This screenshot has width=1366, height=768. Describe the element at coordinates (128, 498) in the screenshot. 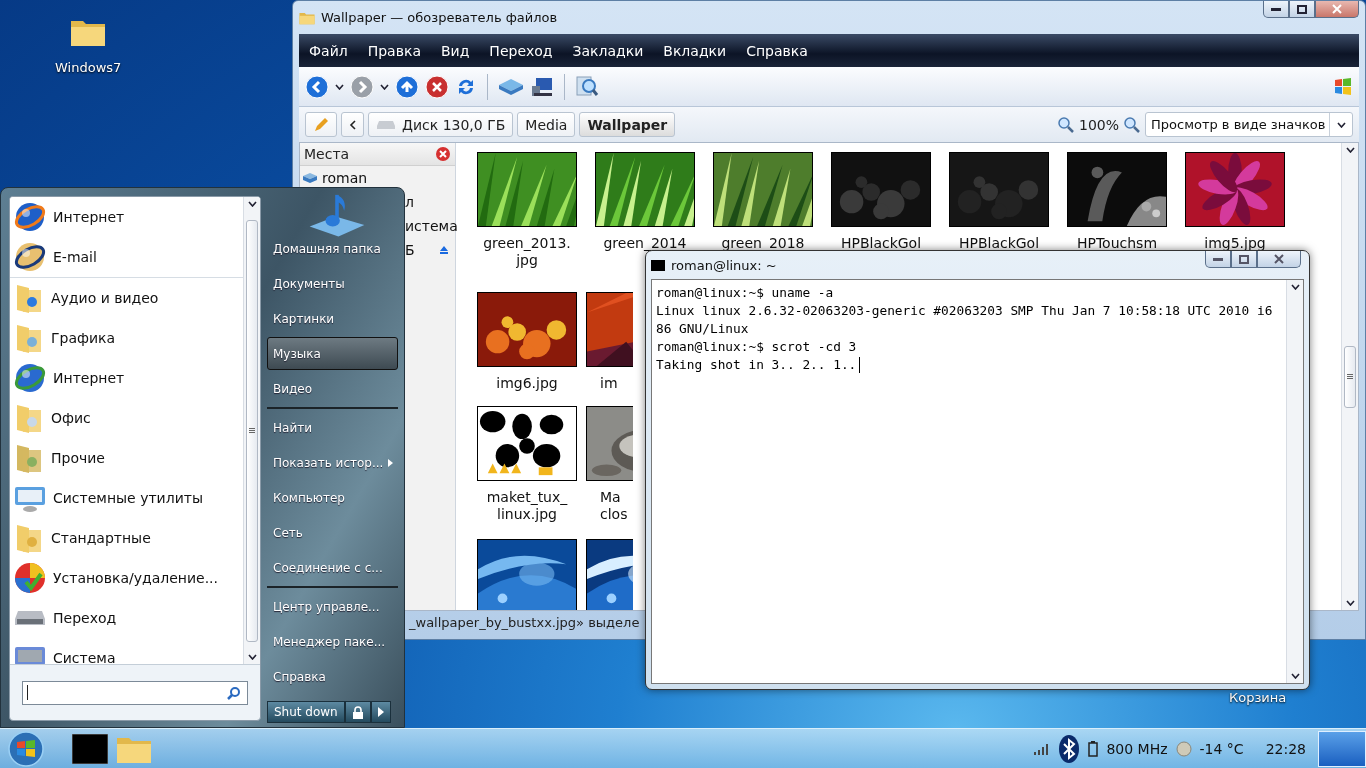

I see `program-item: Системные утилиты` at that location.